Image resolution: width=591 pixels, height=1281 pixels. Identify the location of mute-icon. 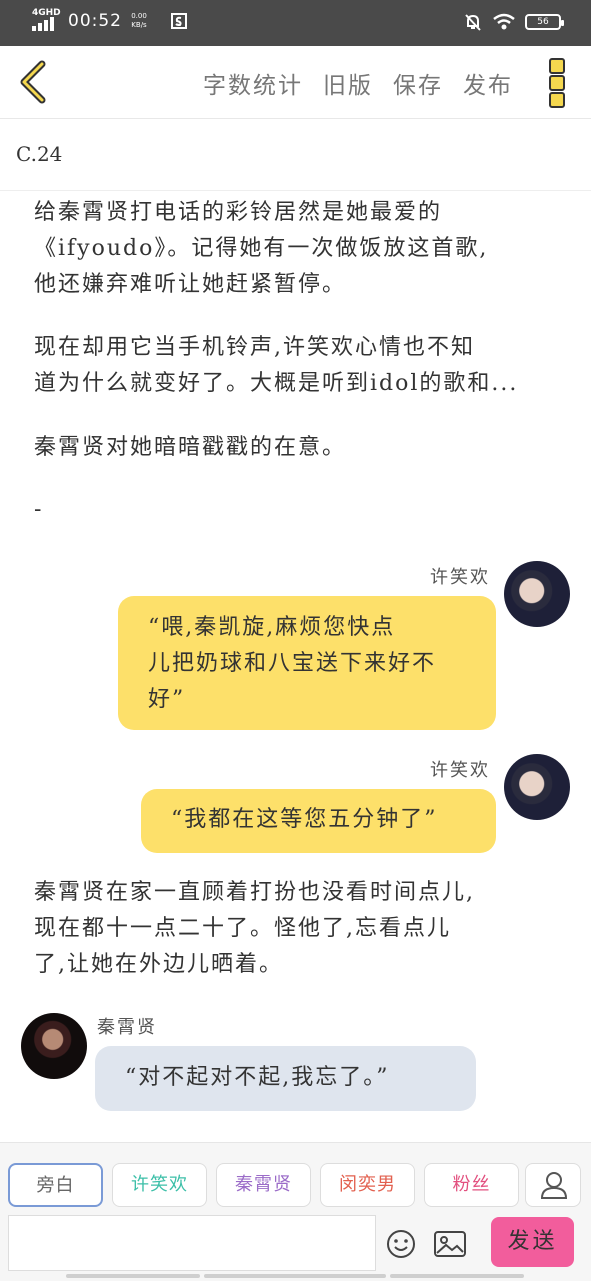
(473, 22).